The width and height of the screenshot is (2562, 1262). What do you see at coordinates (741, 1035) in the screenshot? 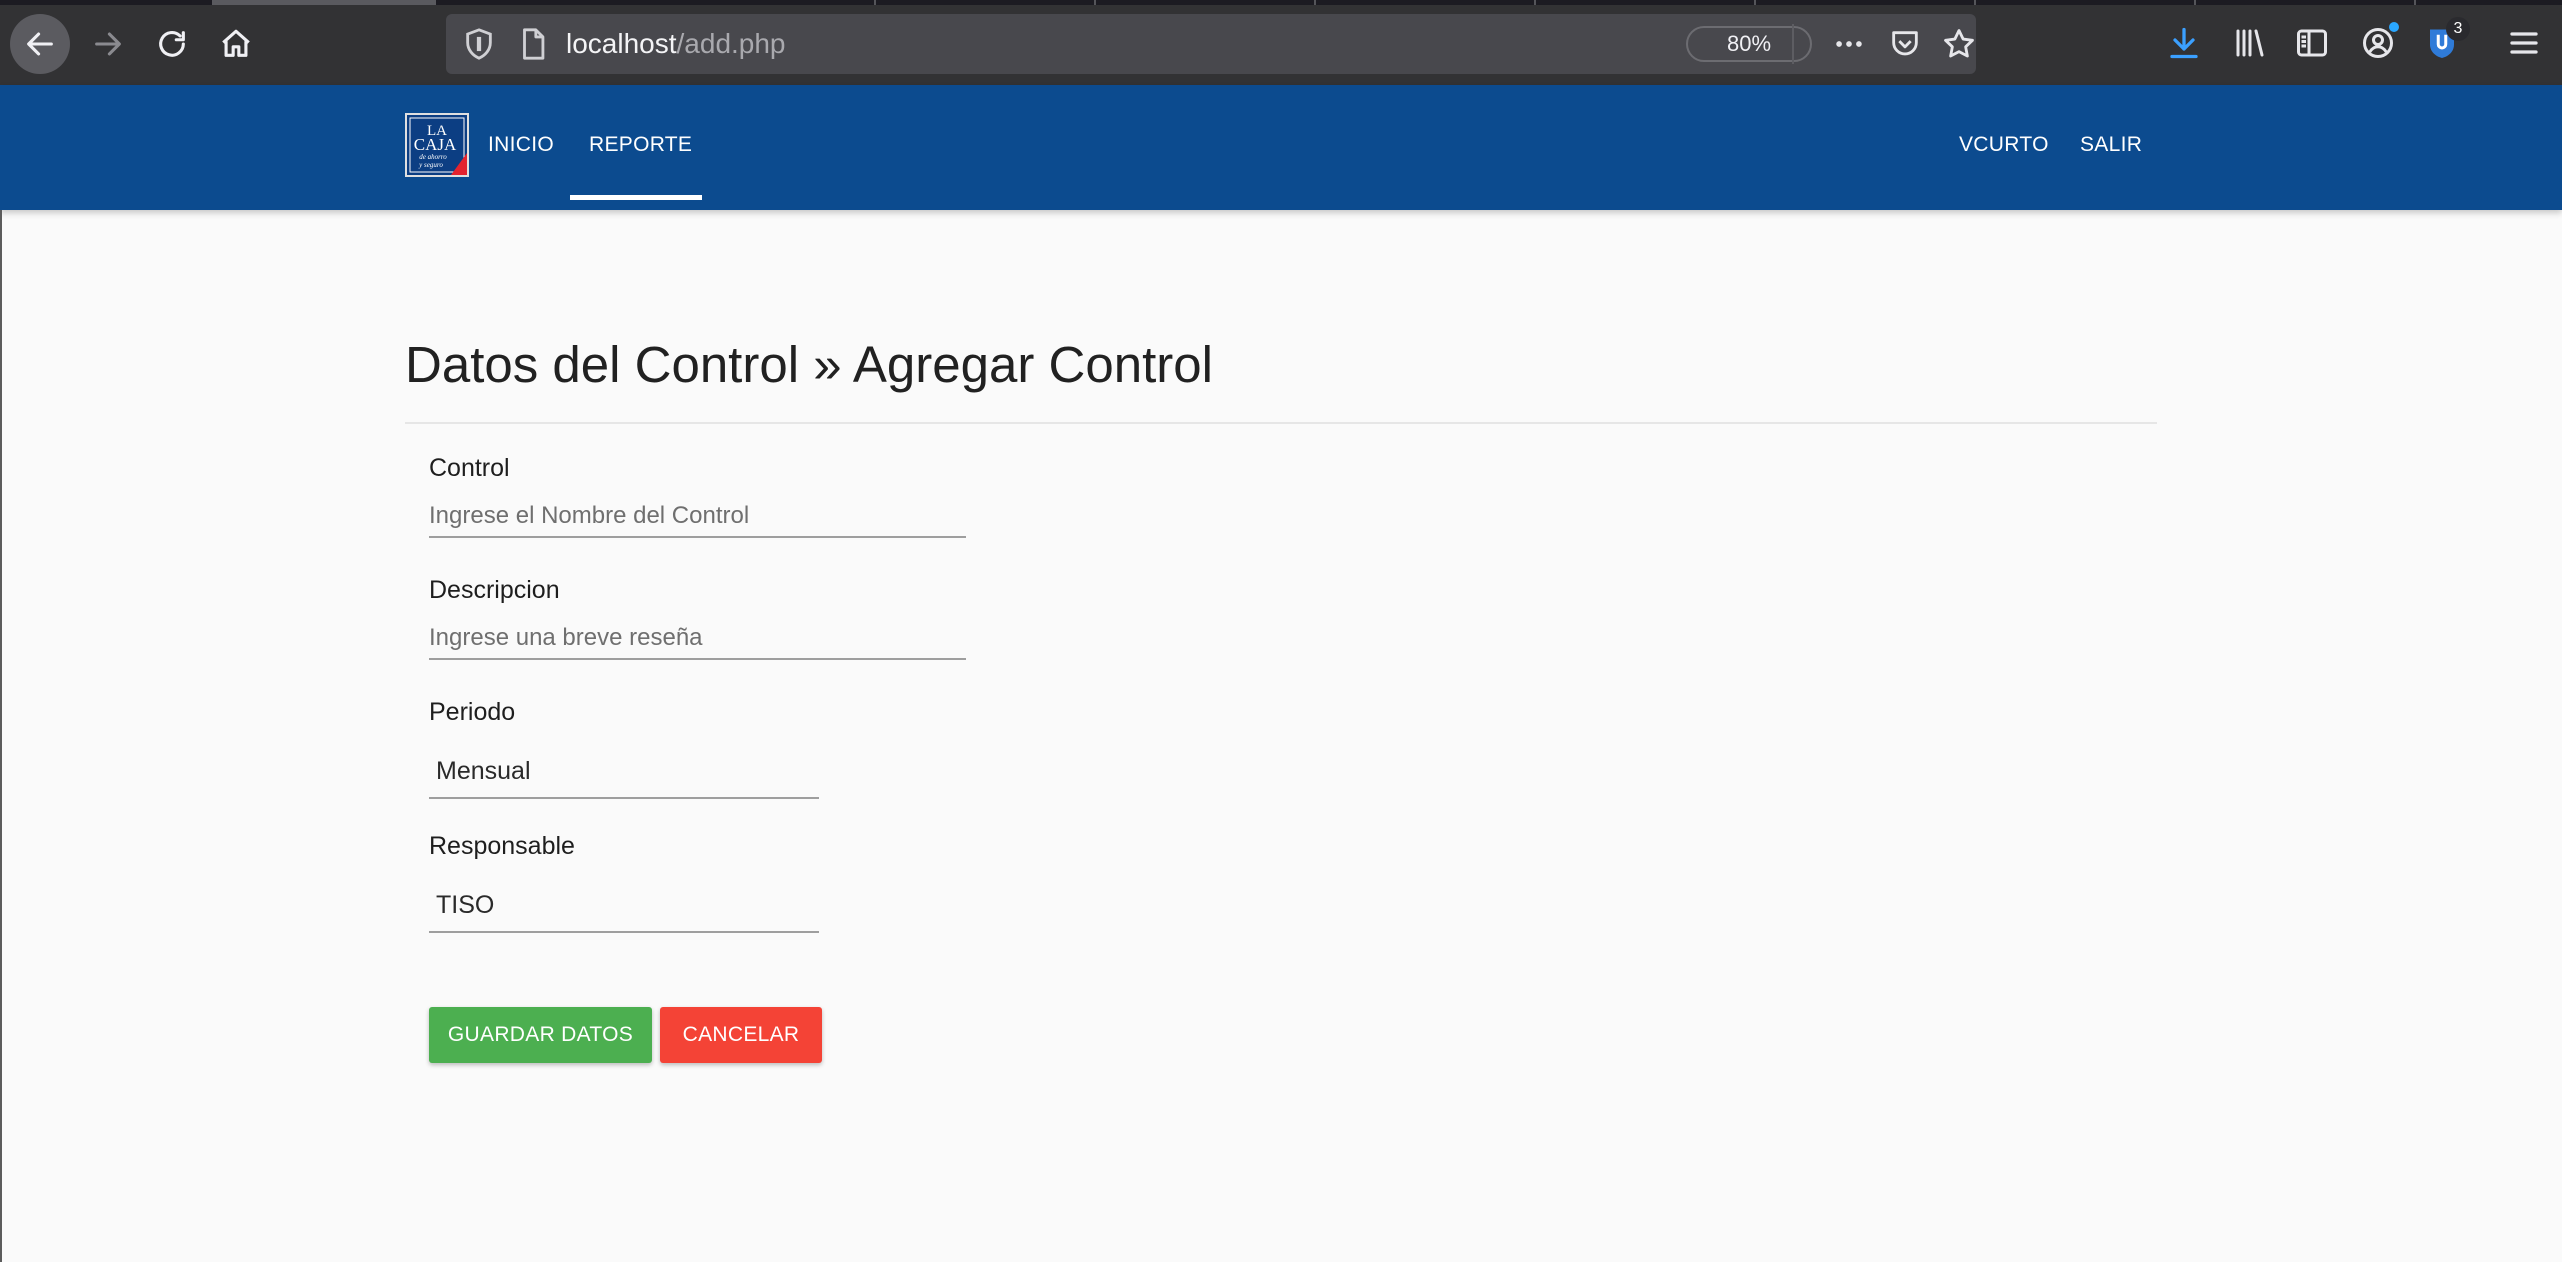
I see `cancel-button: CANCELAR` at bounding box center [741, 1035].